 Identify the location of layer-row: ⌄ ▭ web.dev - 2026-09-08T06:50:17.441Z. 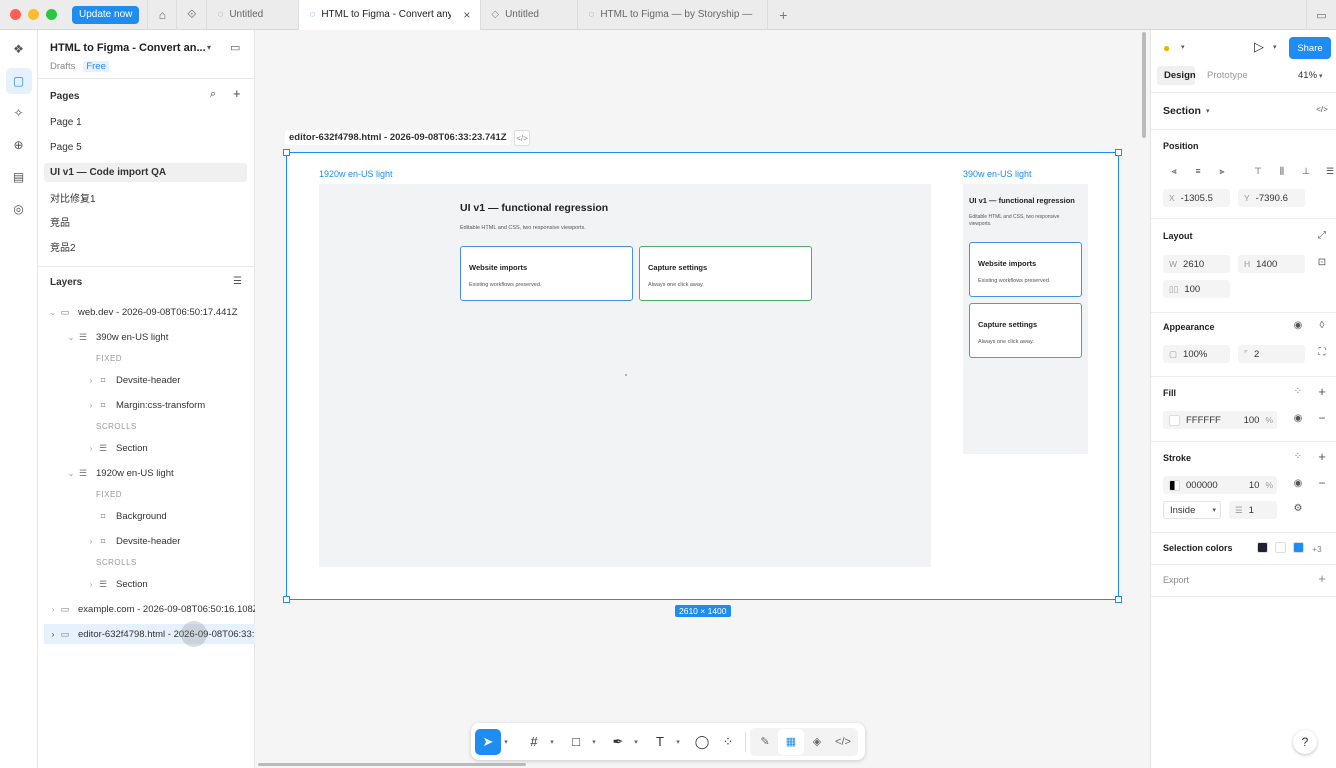
(143, 312).